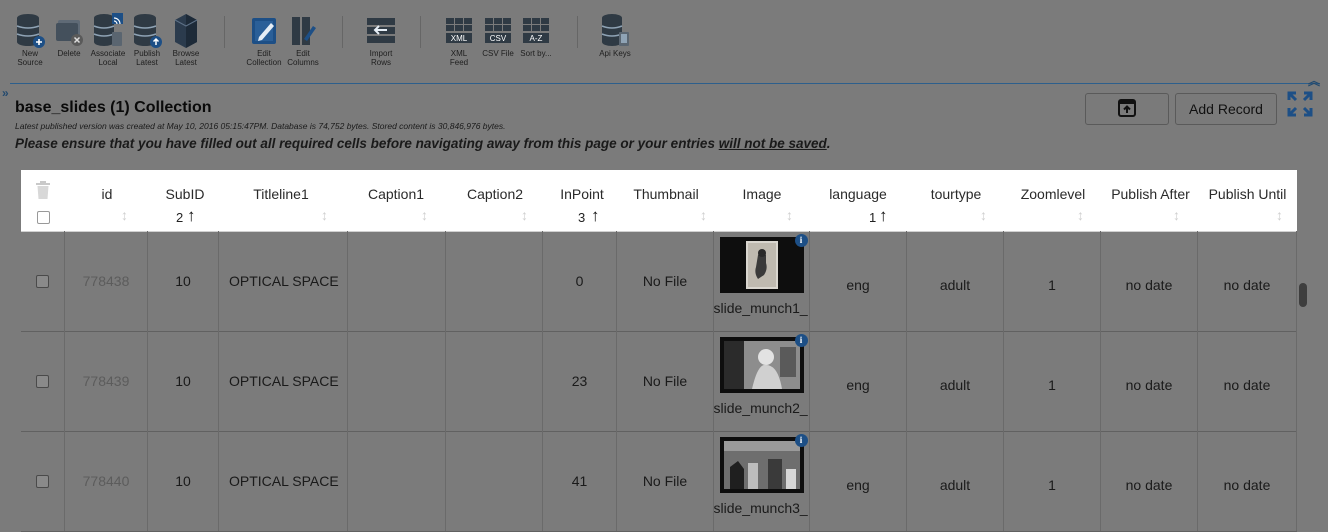  I want to click on column-header-publish-after: Publish After ↕, so click(1150, 200).